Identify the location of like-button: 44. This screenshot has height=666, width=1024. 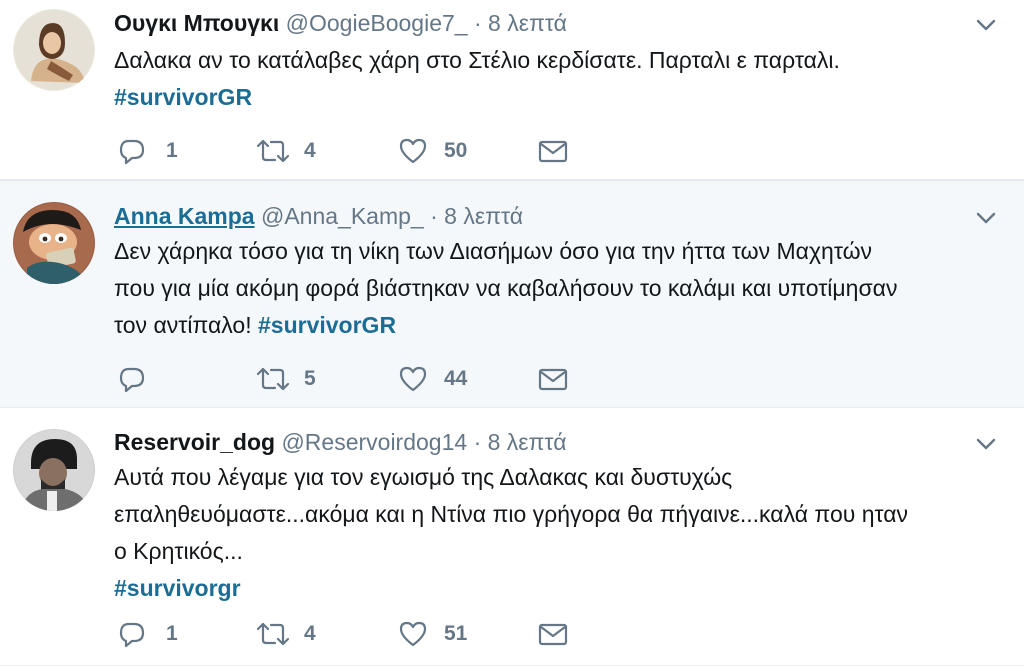
(432, 379).